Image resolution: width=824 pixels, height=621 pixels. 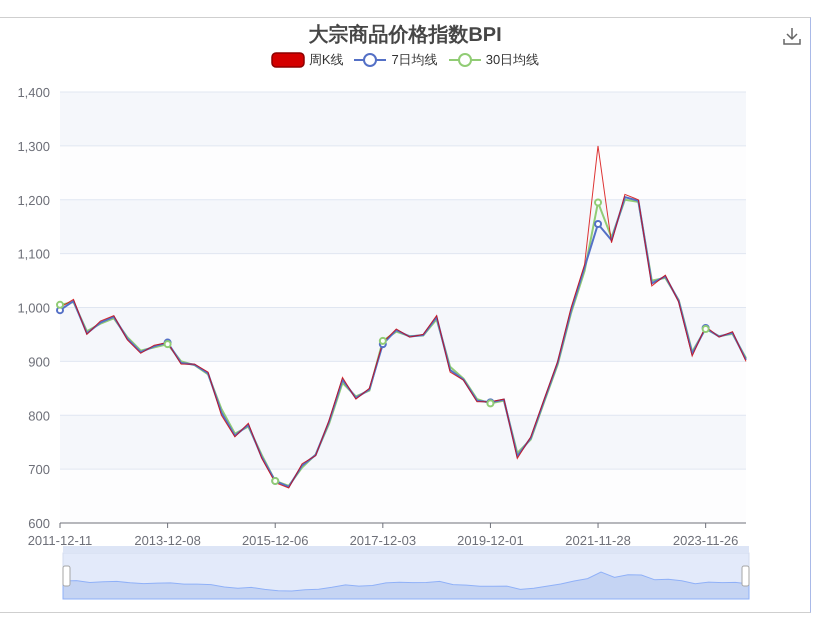 I want to click on x-tick-label: 2023-11-26, so click(x=705, y=540).